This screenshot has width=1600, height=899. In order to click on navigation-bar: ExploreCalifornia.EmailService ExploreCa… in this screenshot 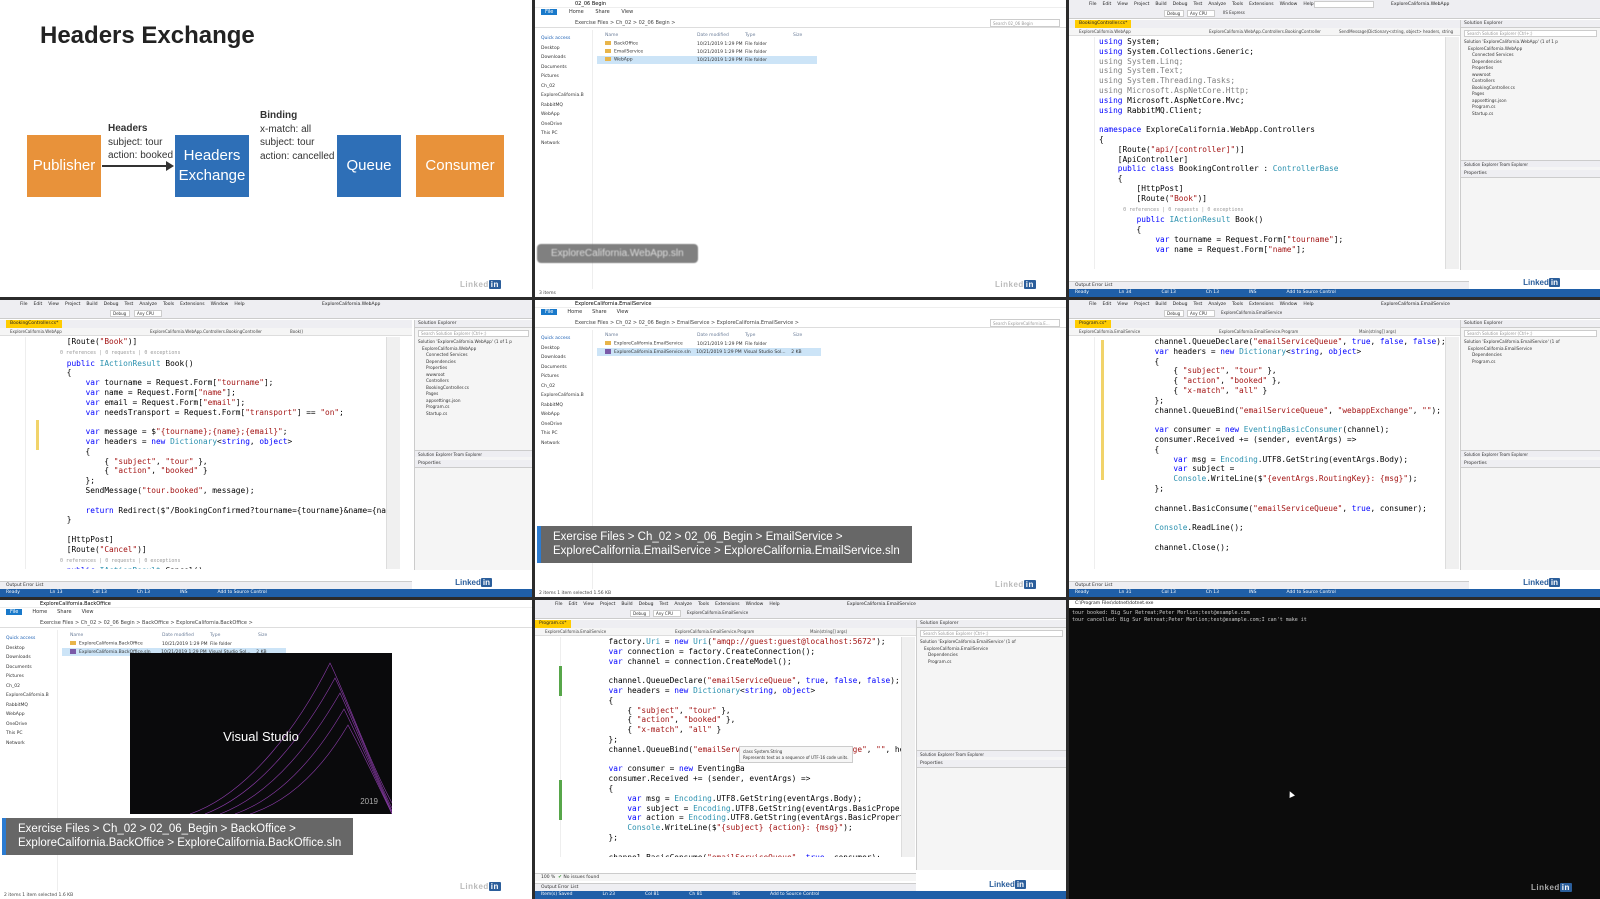, I will do `click(735, 632)`.